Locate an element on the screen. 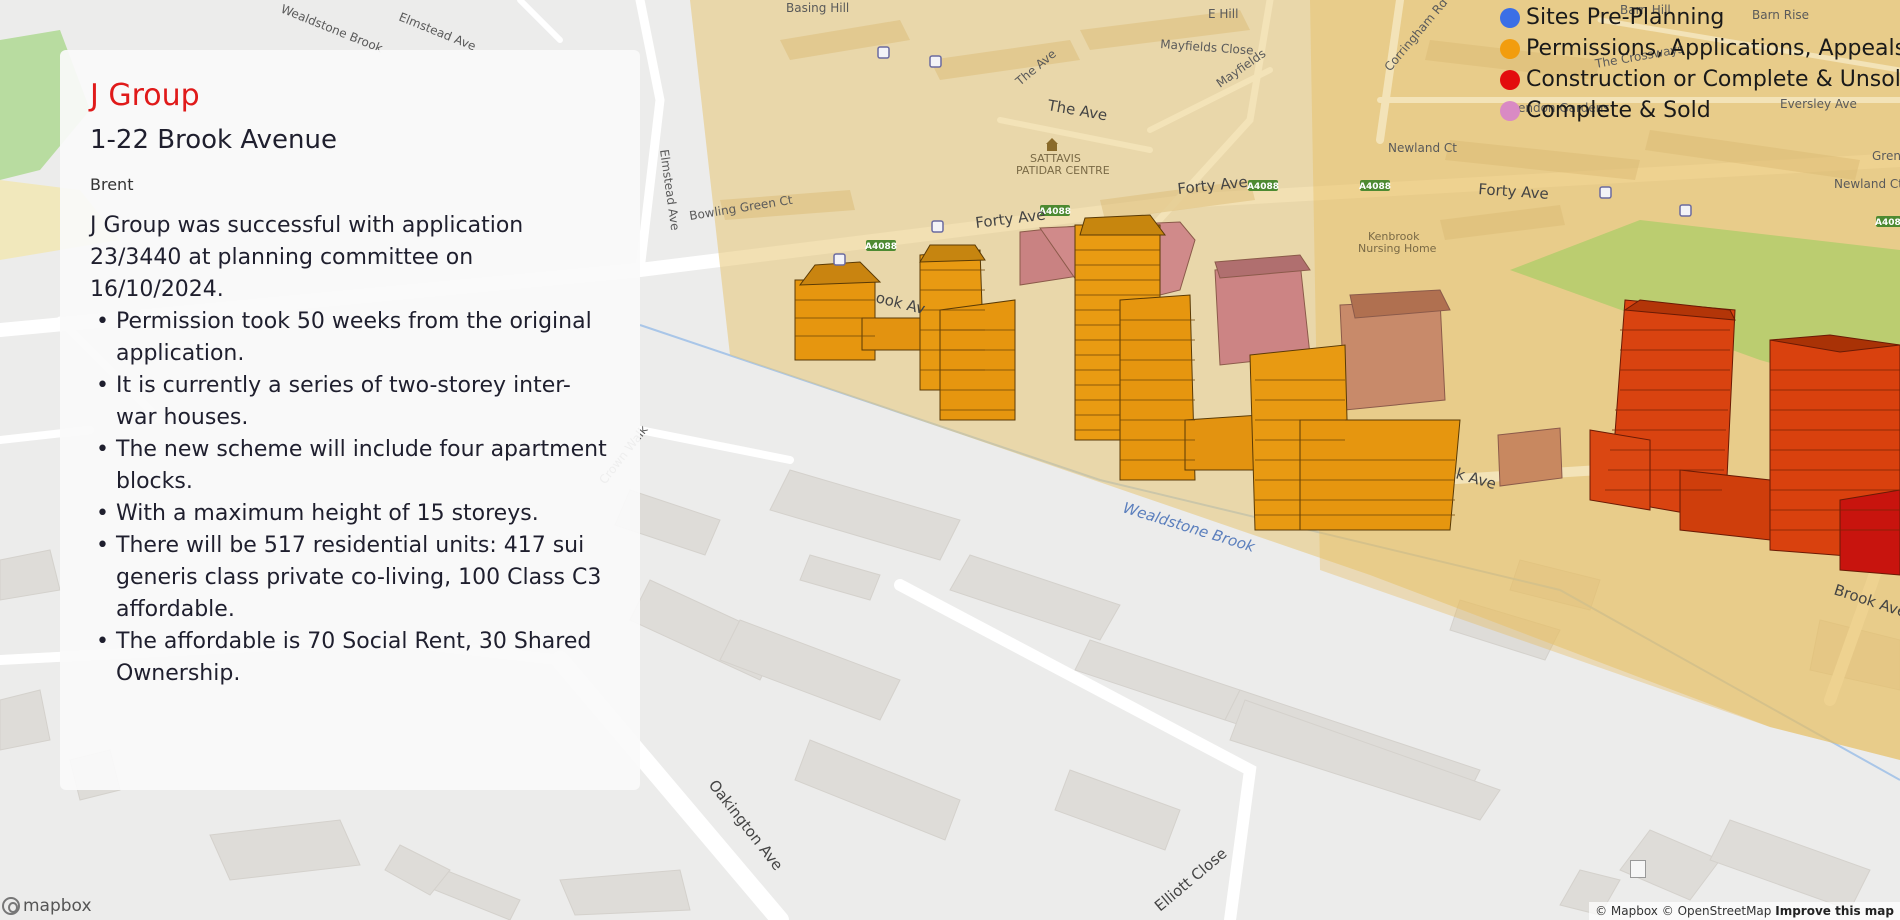 The height and width of the screenshot is (920, 1900). site-address: 1-22 Brook Avenue is located at coordinates (213, 140).